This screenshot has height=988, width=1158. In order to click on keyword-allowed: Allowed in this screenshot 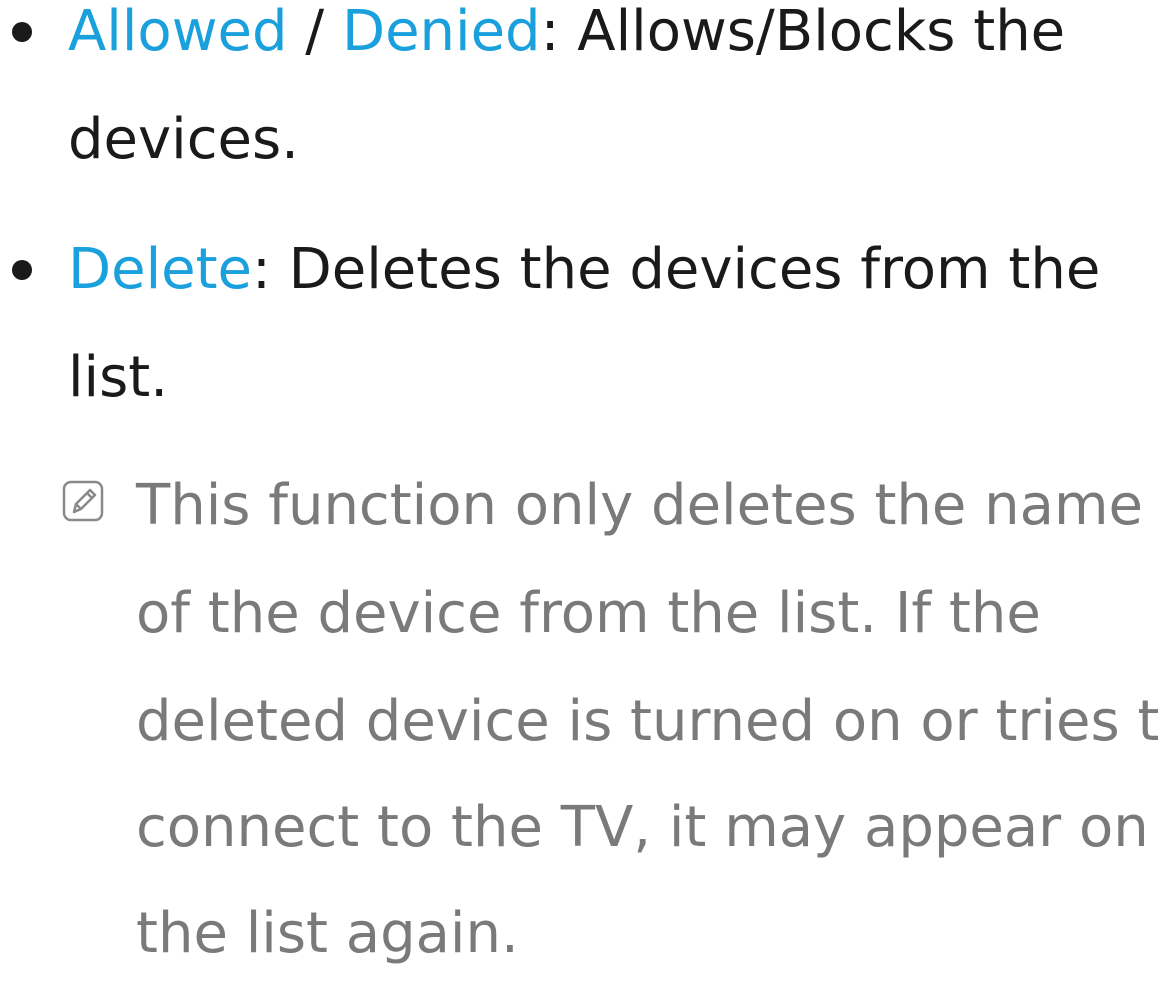, I will do `click(178, 32)`.